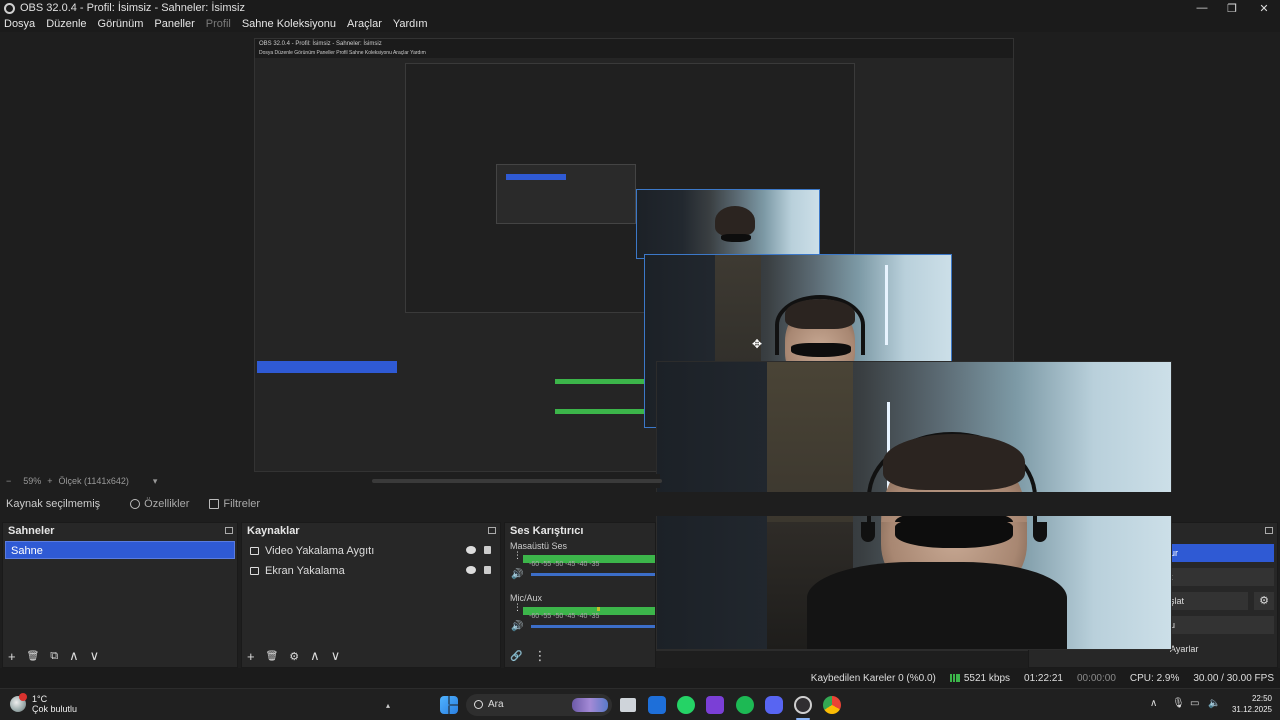 The width and height of the screenshot is (1280, 720). Describe the element at coordinates (715, 705) in the screenshot. I see `editor-app-icon` at that location.